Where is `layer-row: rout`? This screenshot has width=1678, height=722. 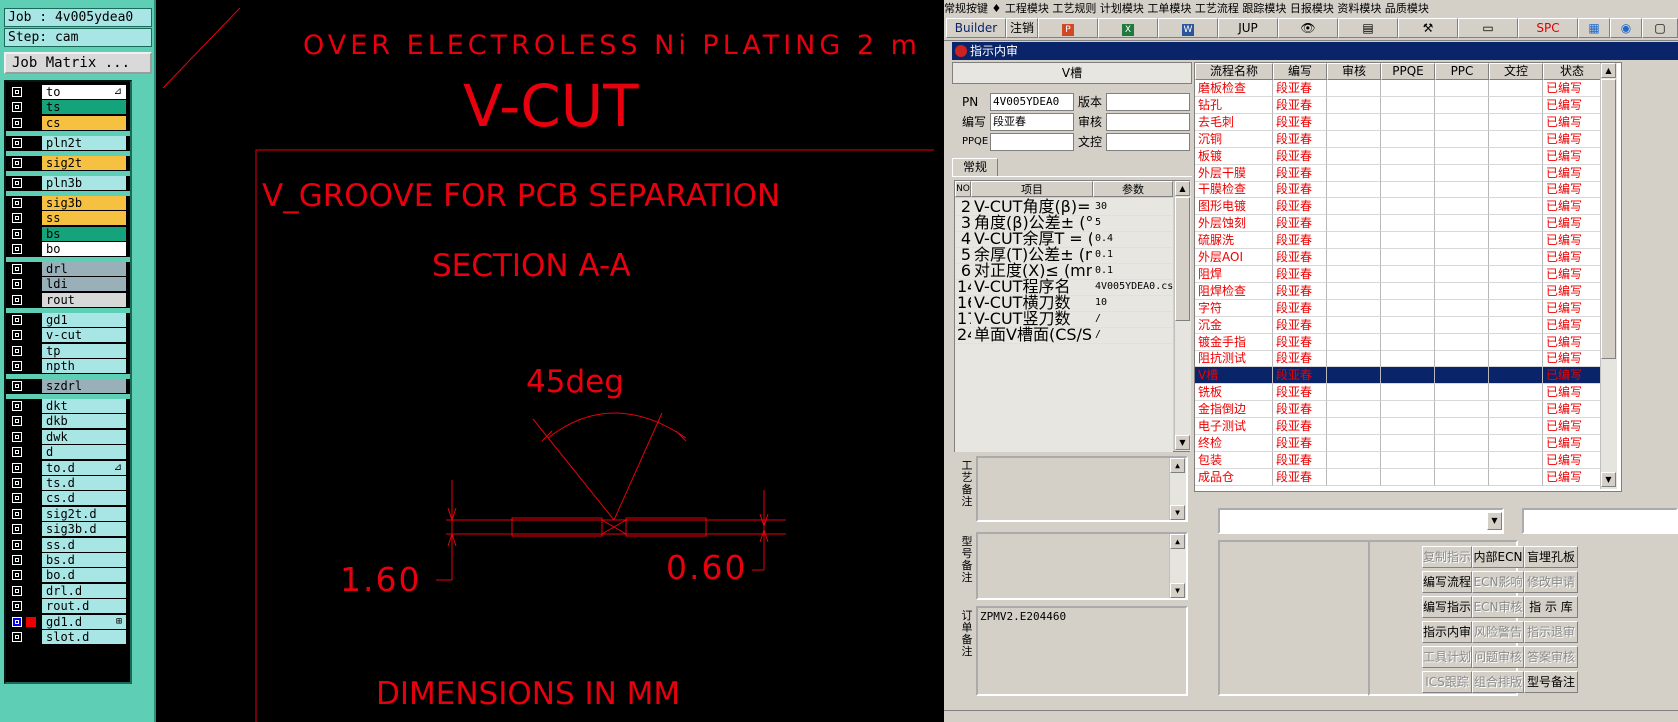 layer-row: rout is located at coordinates (68, 300).